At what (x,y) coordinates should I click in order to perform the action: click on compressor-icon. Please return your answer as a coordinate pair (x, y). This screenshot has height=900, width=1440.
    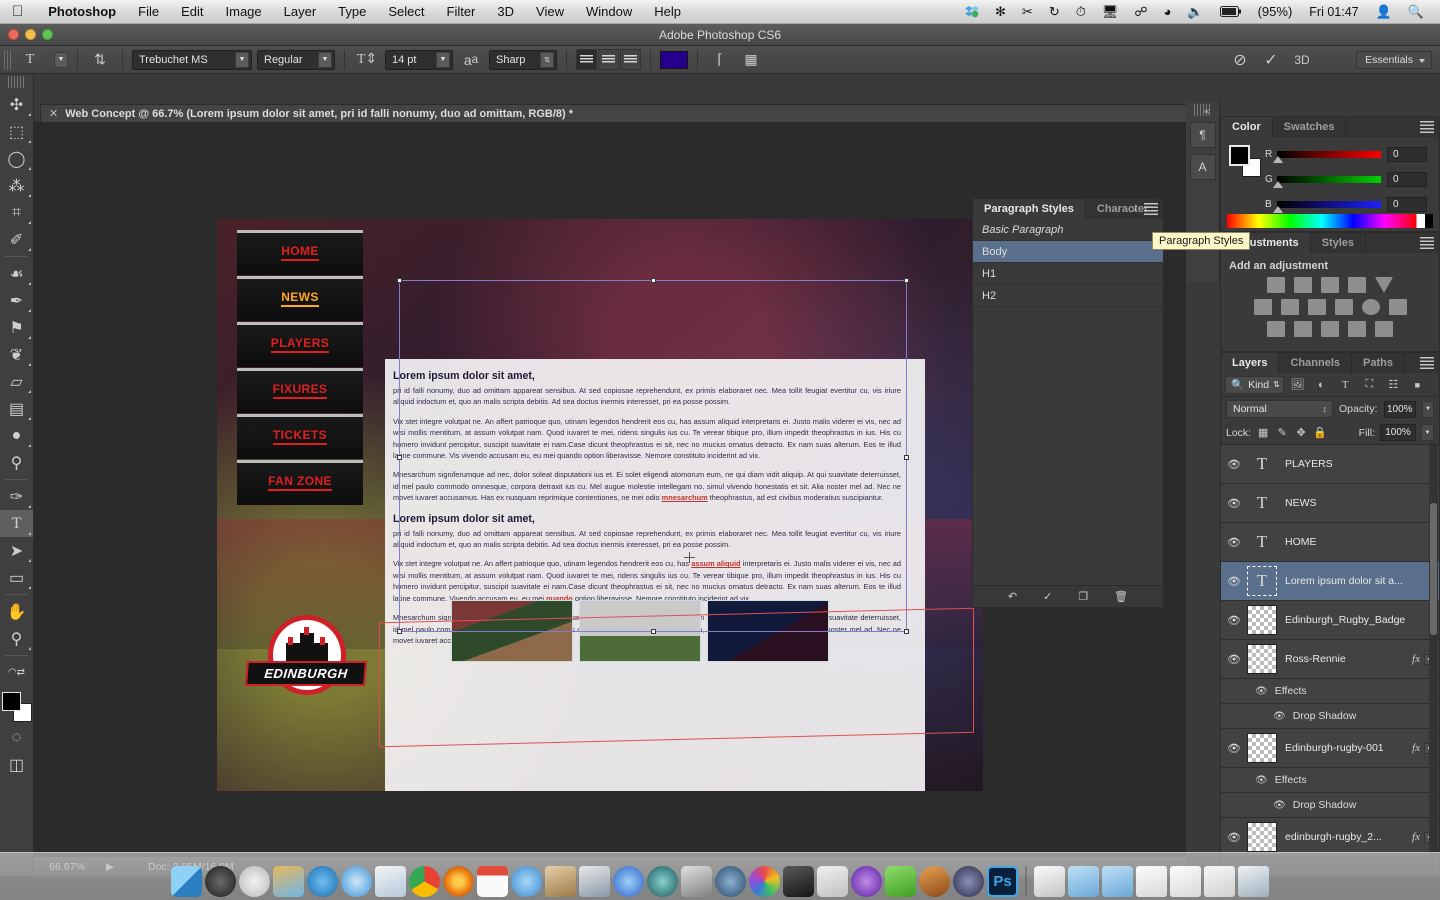
    Looking at the image, I should click on (866, 881).